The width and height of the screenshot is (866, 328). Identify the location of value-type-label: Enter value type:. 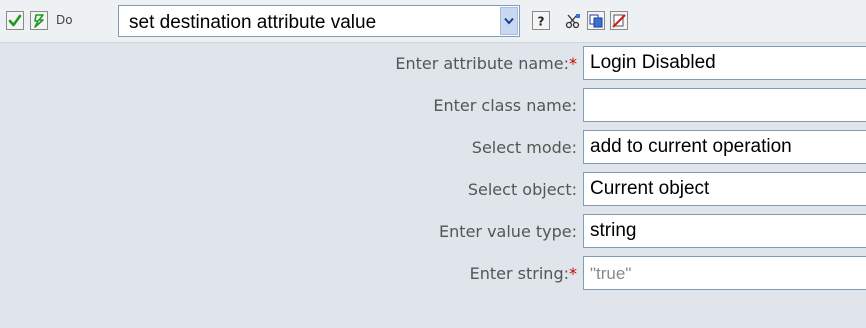
(508, 231).